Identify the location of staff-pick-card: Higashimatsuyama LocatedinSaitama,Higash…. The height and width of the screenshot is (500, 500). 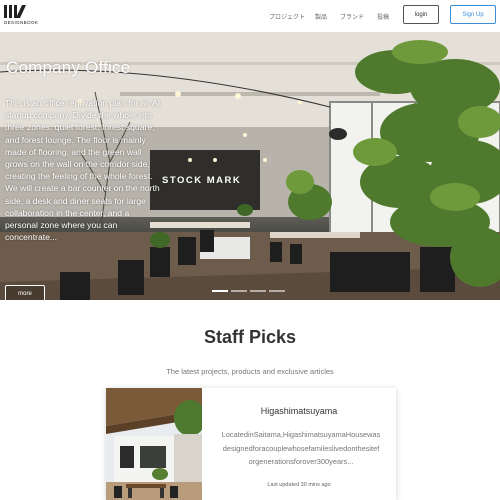
(251, 444).